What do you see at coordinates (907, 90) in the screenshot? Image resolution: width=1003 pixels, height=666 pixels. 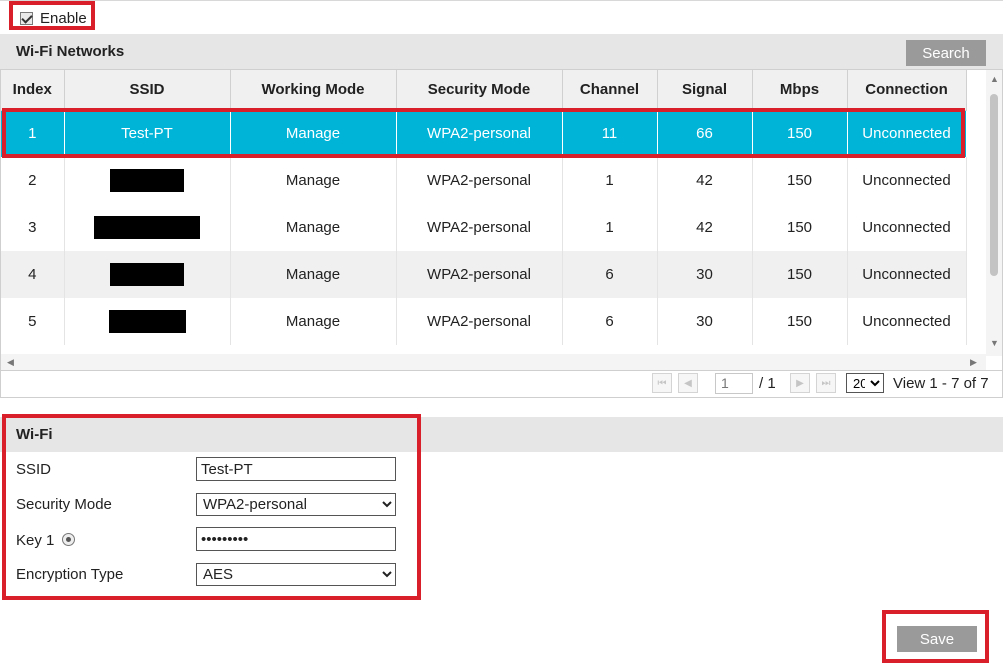 I see `column-header-connection: Connection` at bounding box center [907, 90].